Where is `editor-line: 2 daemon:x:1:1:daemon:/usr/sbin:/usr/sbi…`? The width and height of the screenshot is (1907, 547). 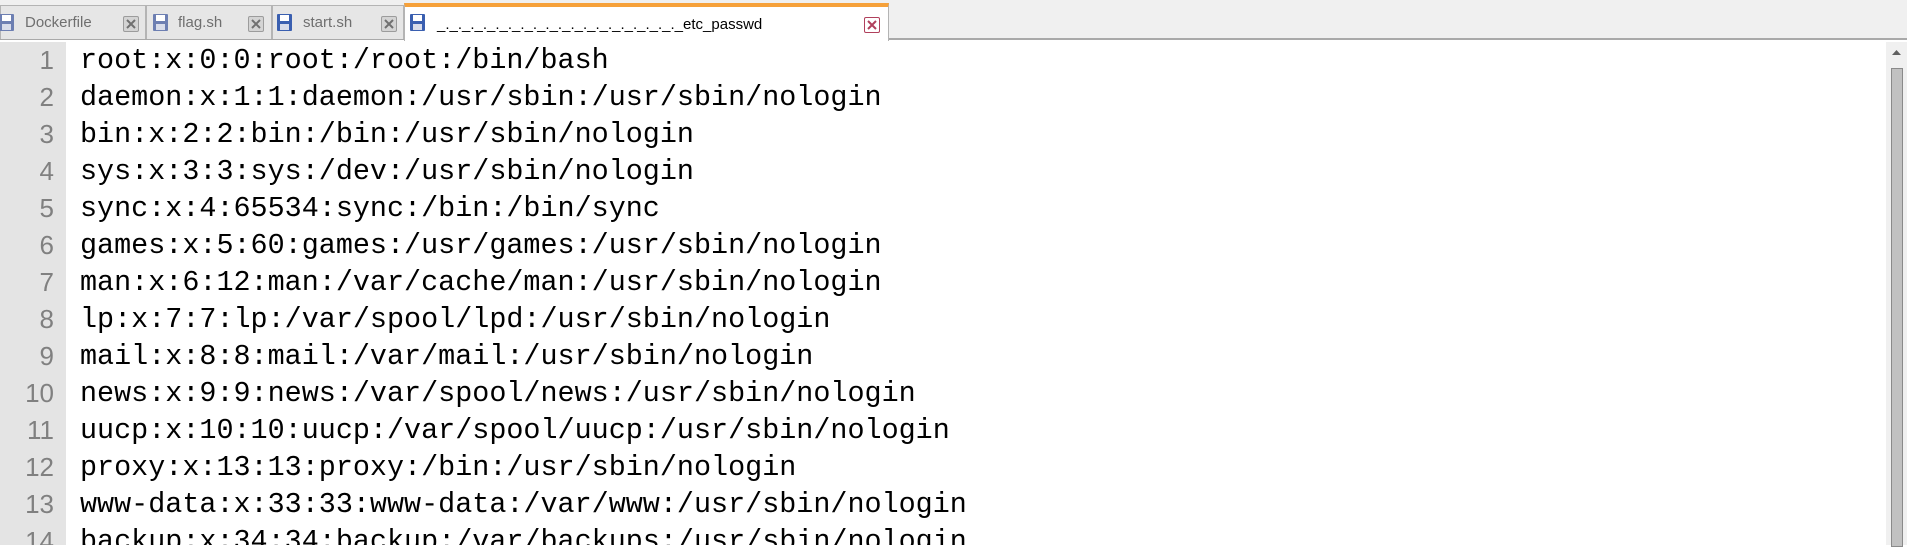
editor-line: 2 daemon:x:1:1:daemon:/usr/sbin:/usr/sbi… is located at coordinates (940, 97).